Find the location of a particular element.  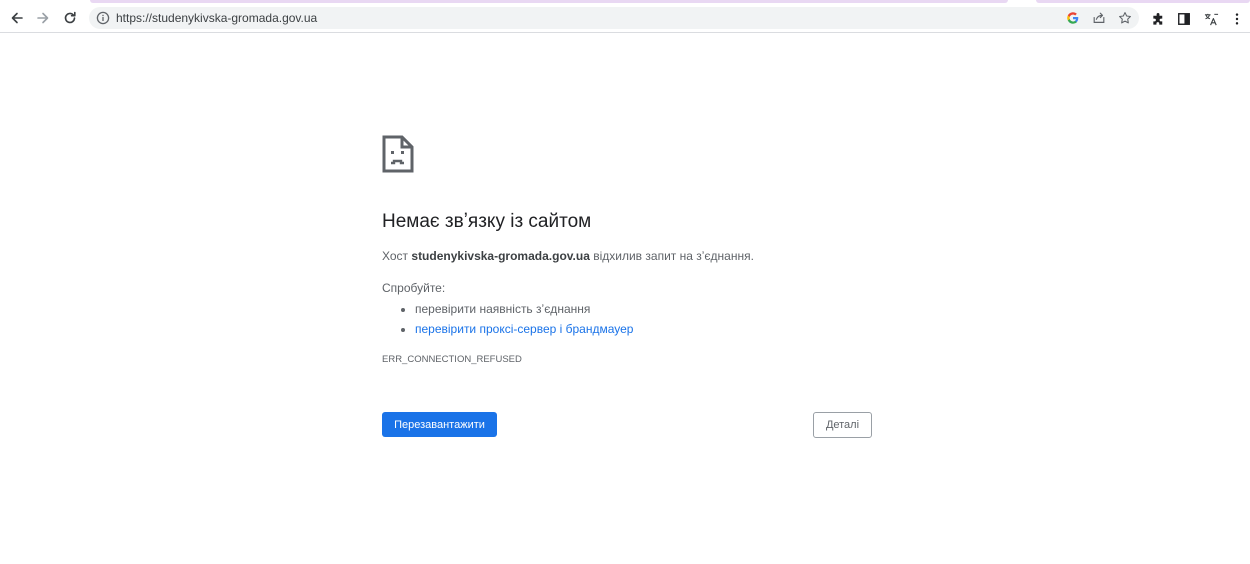

tab-strip-accent-right is located at coordinates (1143, 1).